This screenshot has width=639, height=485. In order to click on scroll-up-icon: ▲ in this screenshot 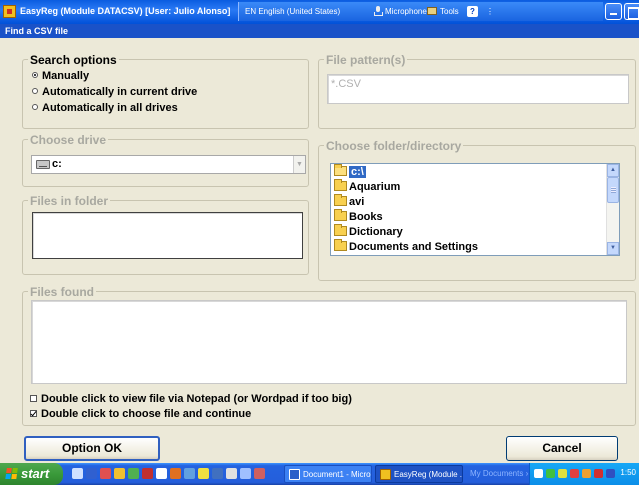, I will do `click(613, 170)`.